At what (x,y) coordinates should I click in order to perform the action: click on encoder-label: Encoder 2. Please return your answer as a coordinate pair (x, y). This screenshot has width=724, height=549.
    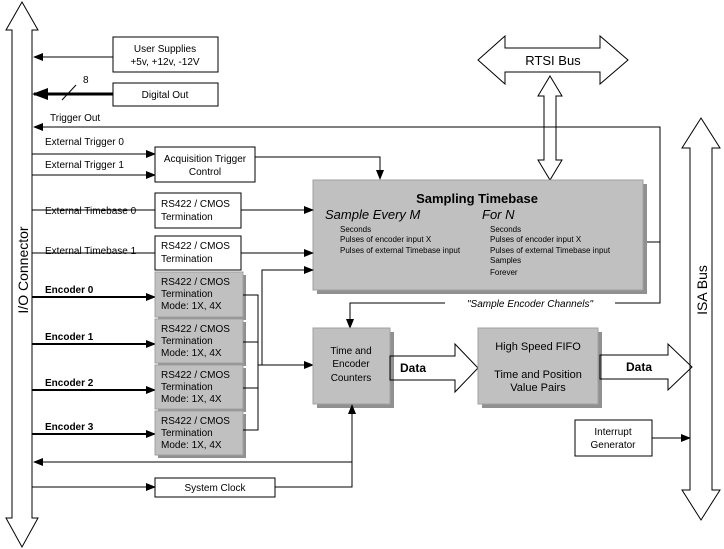
    Looking at the image, I should click on (69, 383).